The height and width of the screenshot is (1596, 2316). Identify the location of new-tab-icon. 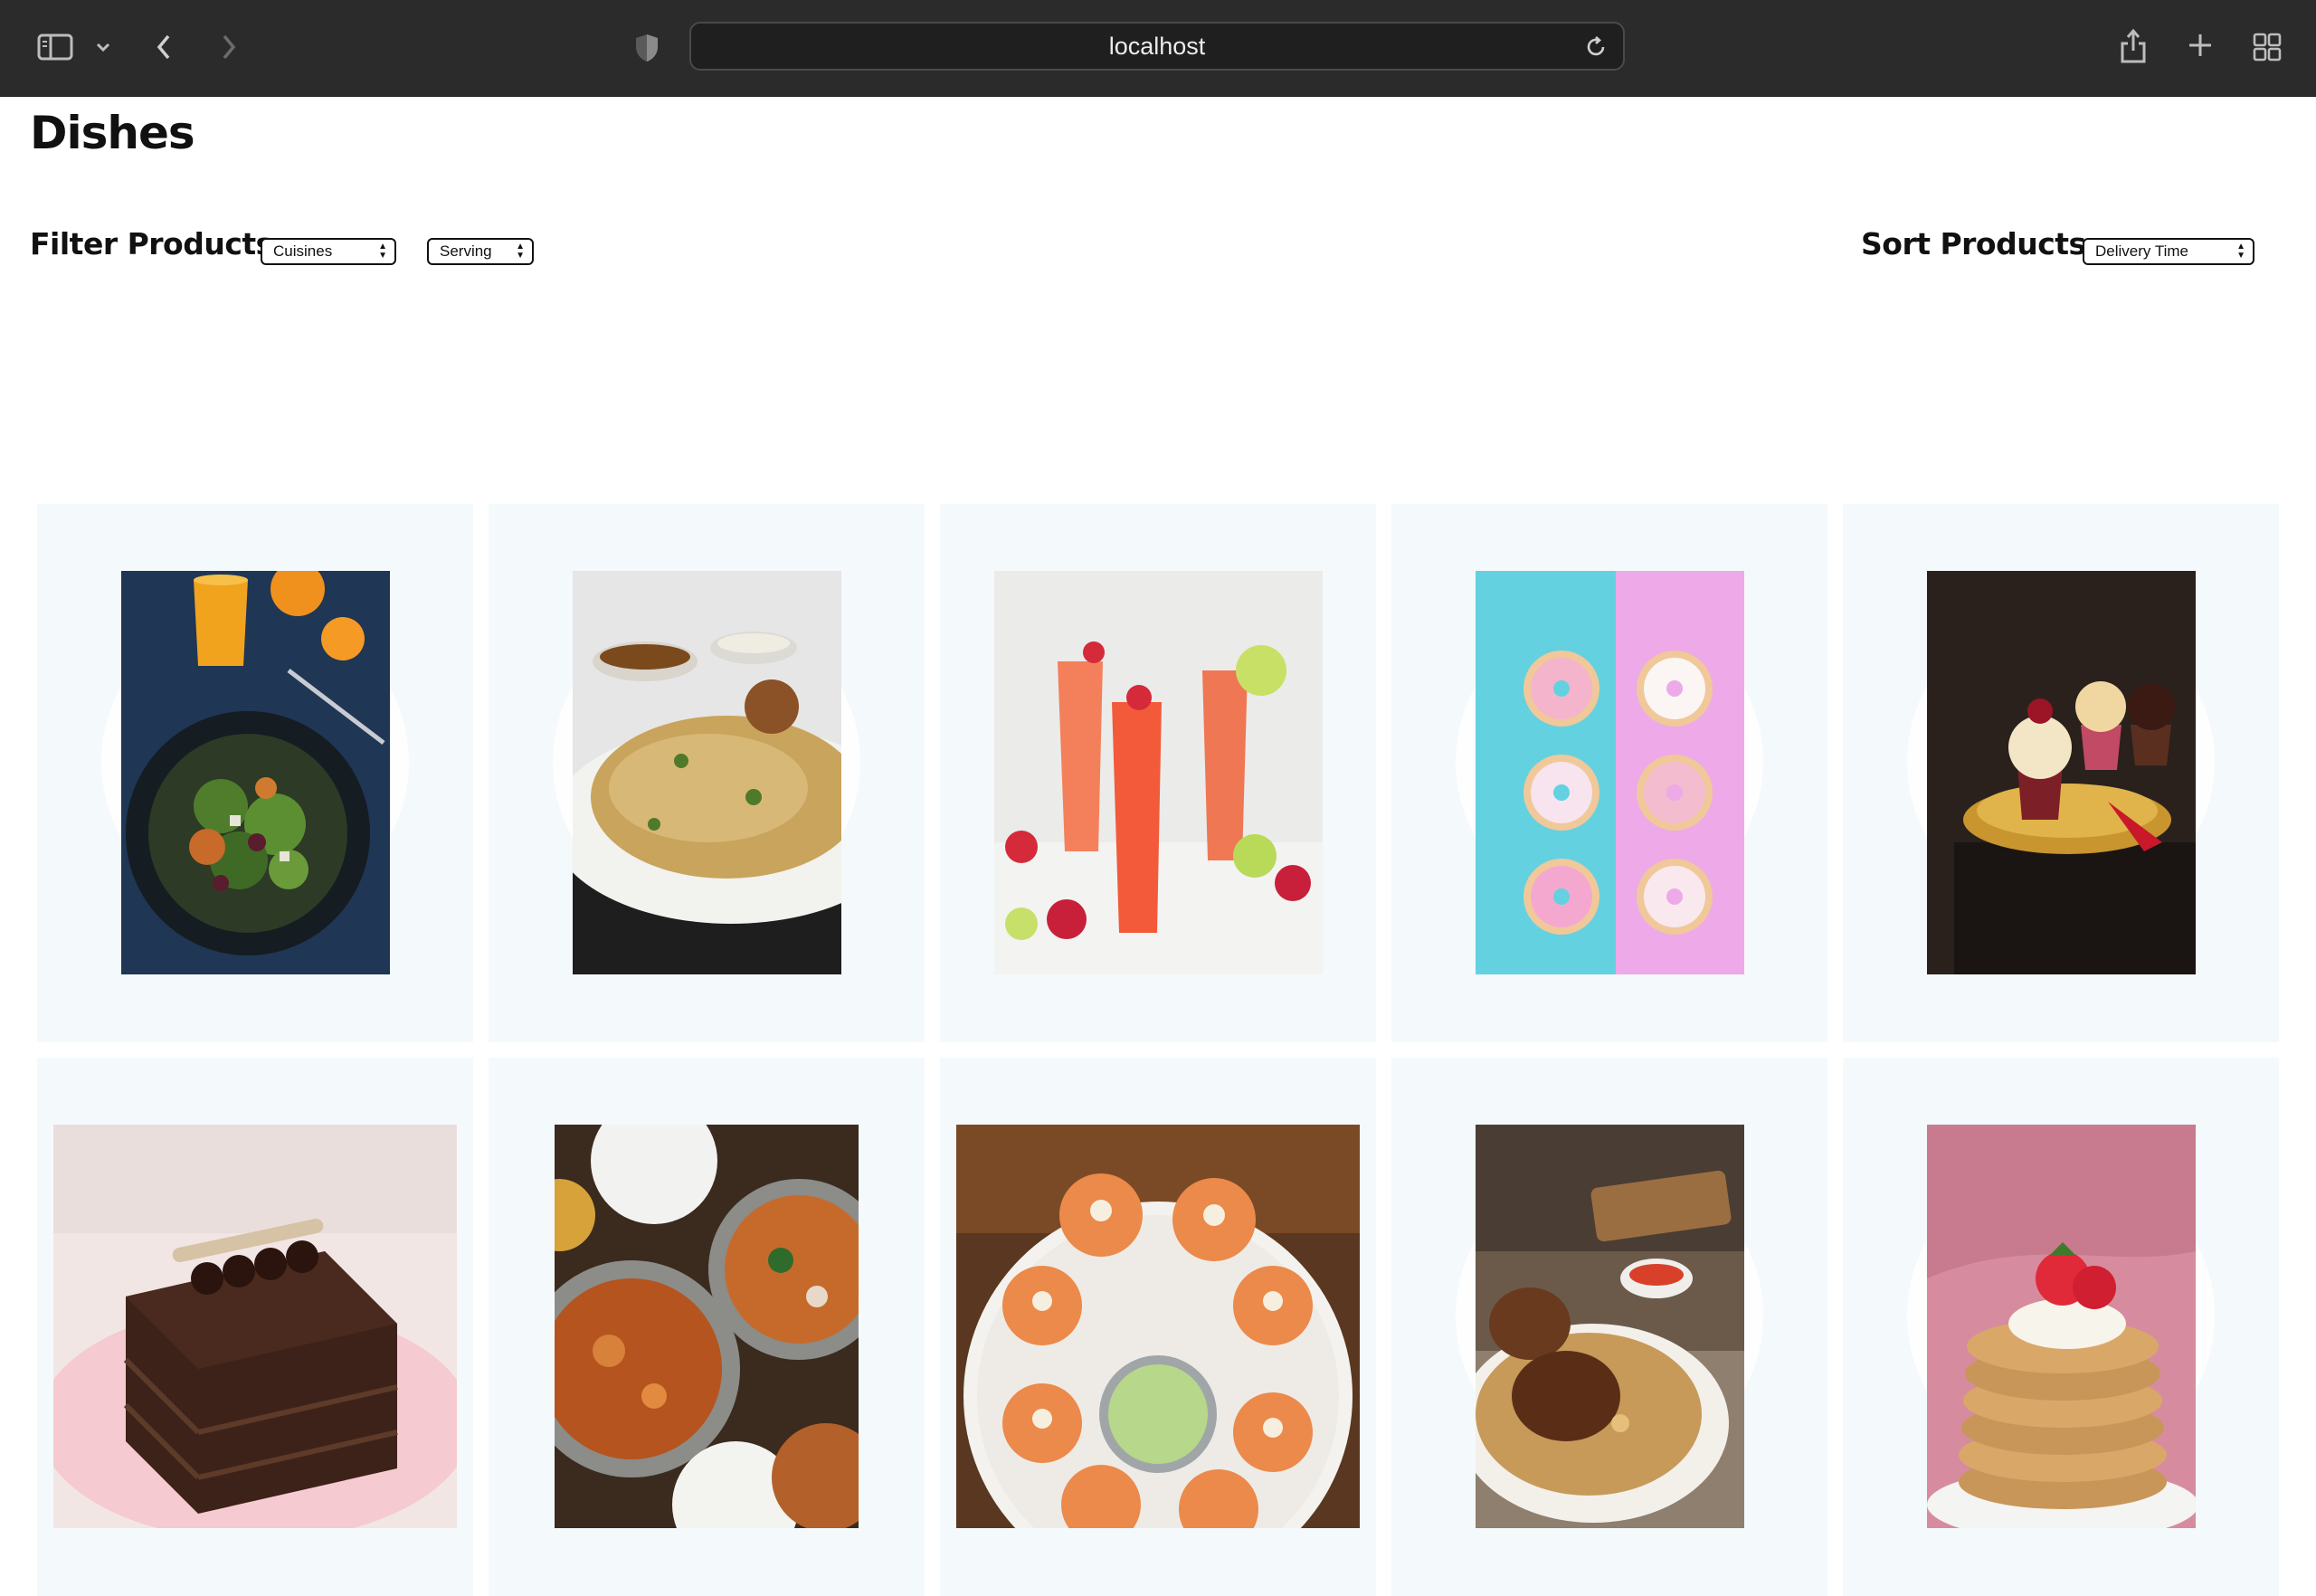
(2200, 46).